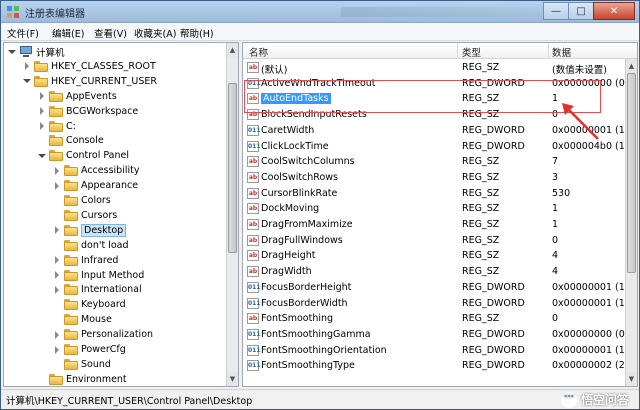 The height and width of the screenshot is (410, 640). I want to click on value-row: ab DragHeight REG_SZ 4, so click(440, 256).